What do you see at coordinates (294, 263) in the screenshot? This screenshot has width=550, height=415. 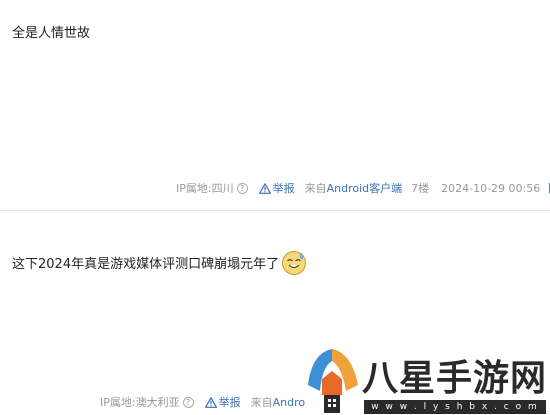 I see `sweat-smile-emoji` at bounding box center [294, 263].